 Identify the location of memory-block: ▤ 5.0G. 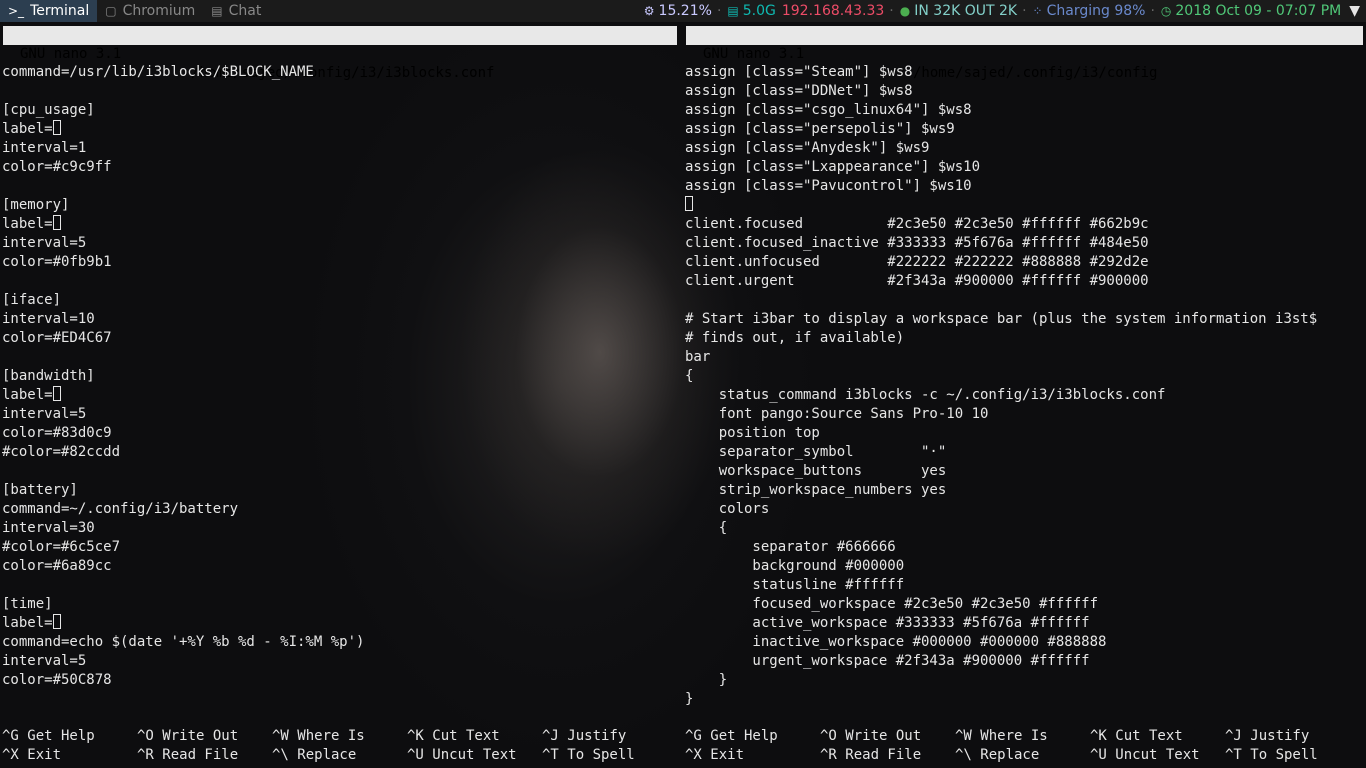
(751, 11).